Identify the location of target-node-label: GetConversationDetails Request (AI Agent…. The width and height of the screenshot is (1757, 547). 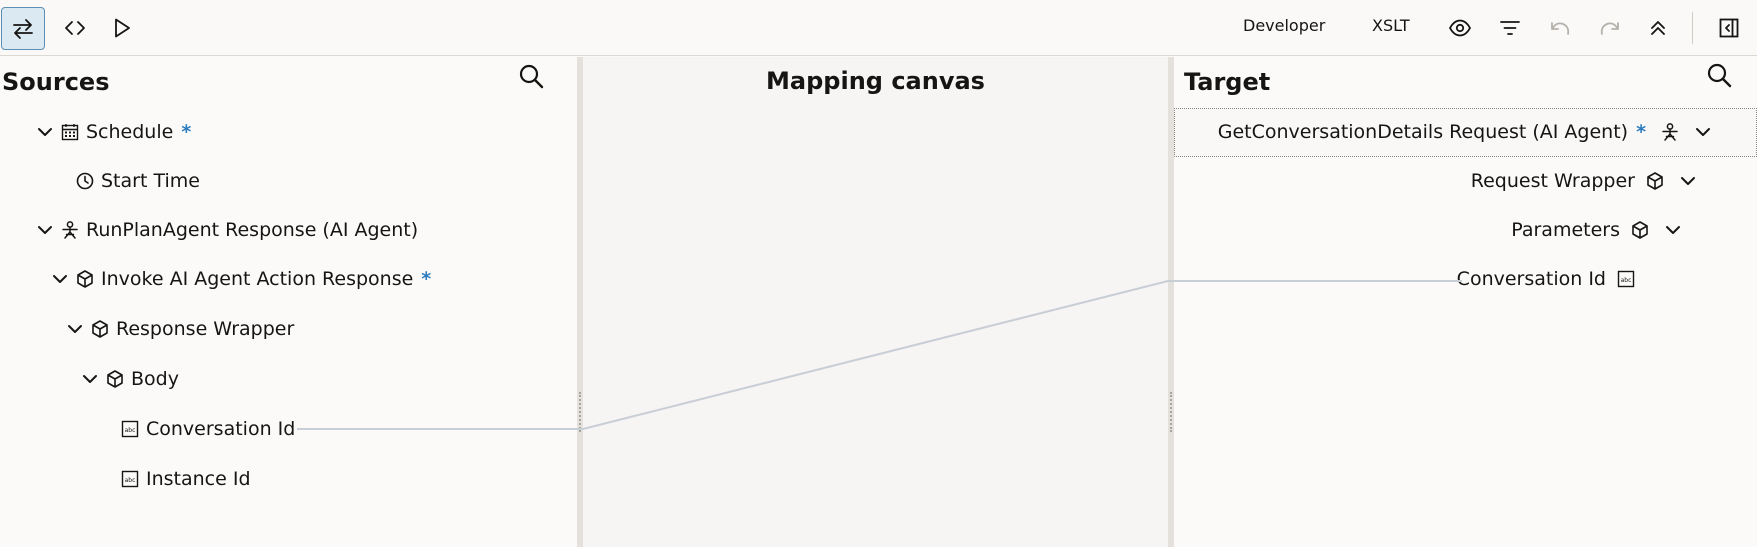
(1423, 132).